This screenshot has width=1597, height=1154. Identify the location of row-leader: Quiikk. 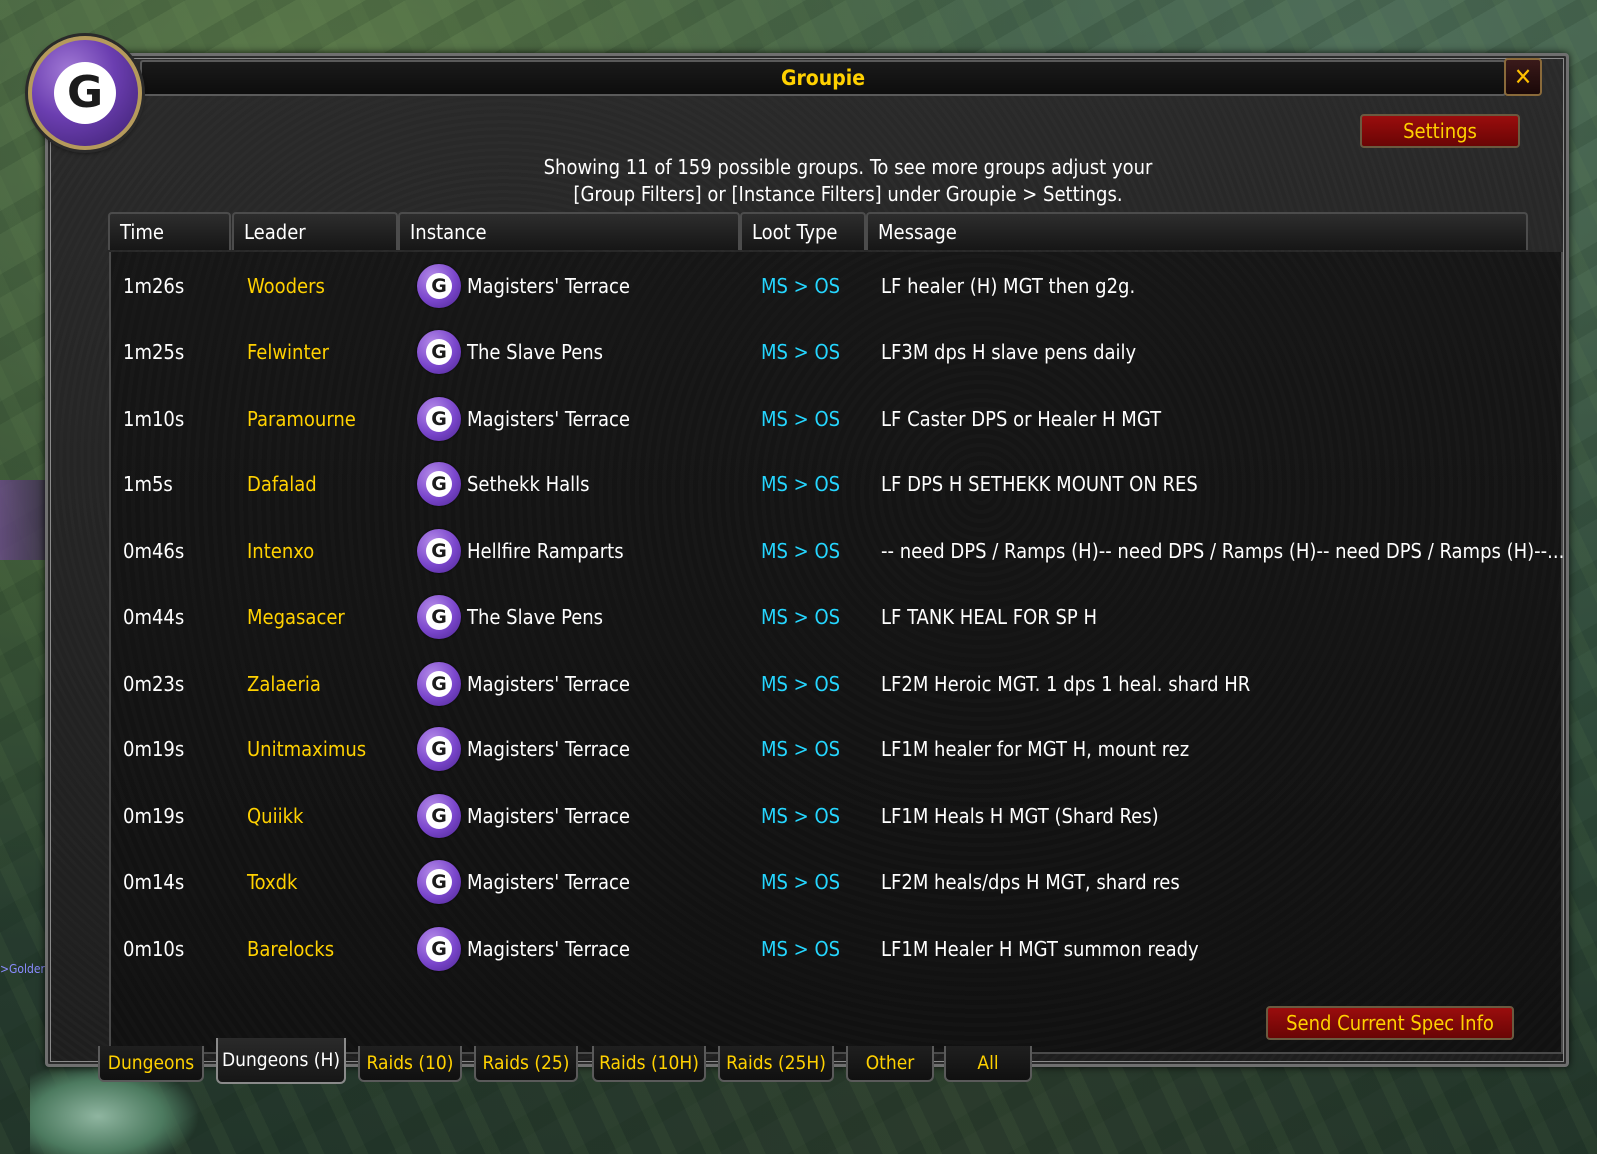
(275, 816).